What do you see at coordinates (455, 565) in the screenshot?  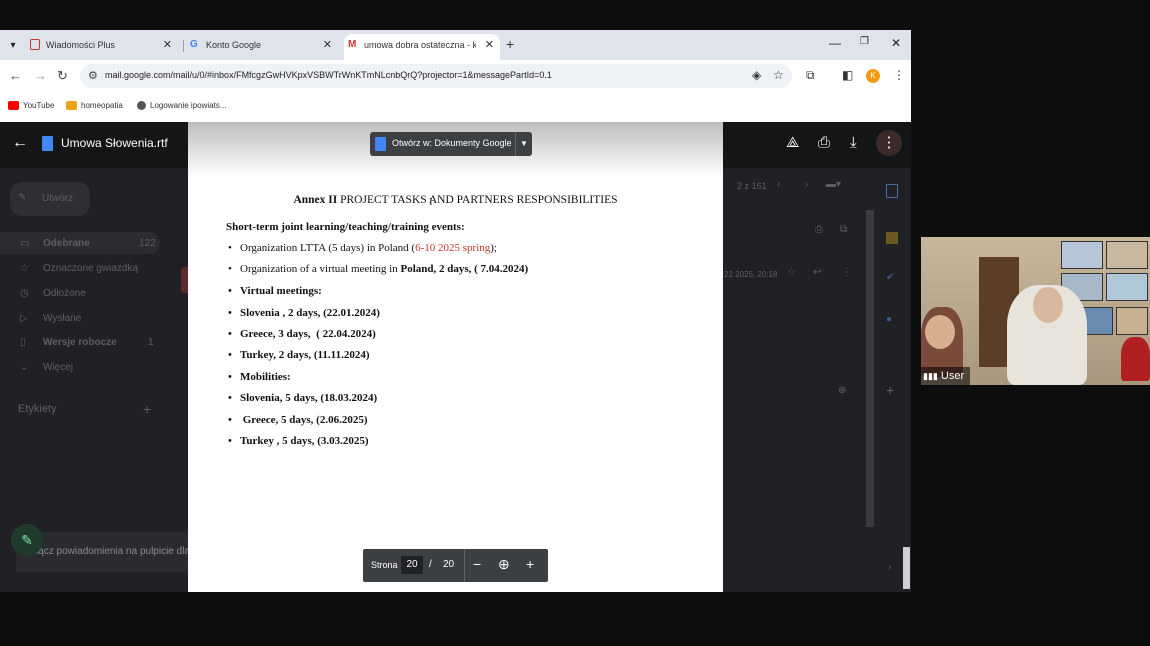 I see `page-navigator: Strona 20 / 20 − ⊕ +` at bounding box center [455, 565].